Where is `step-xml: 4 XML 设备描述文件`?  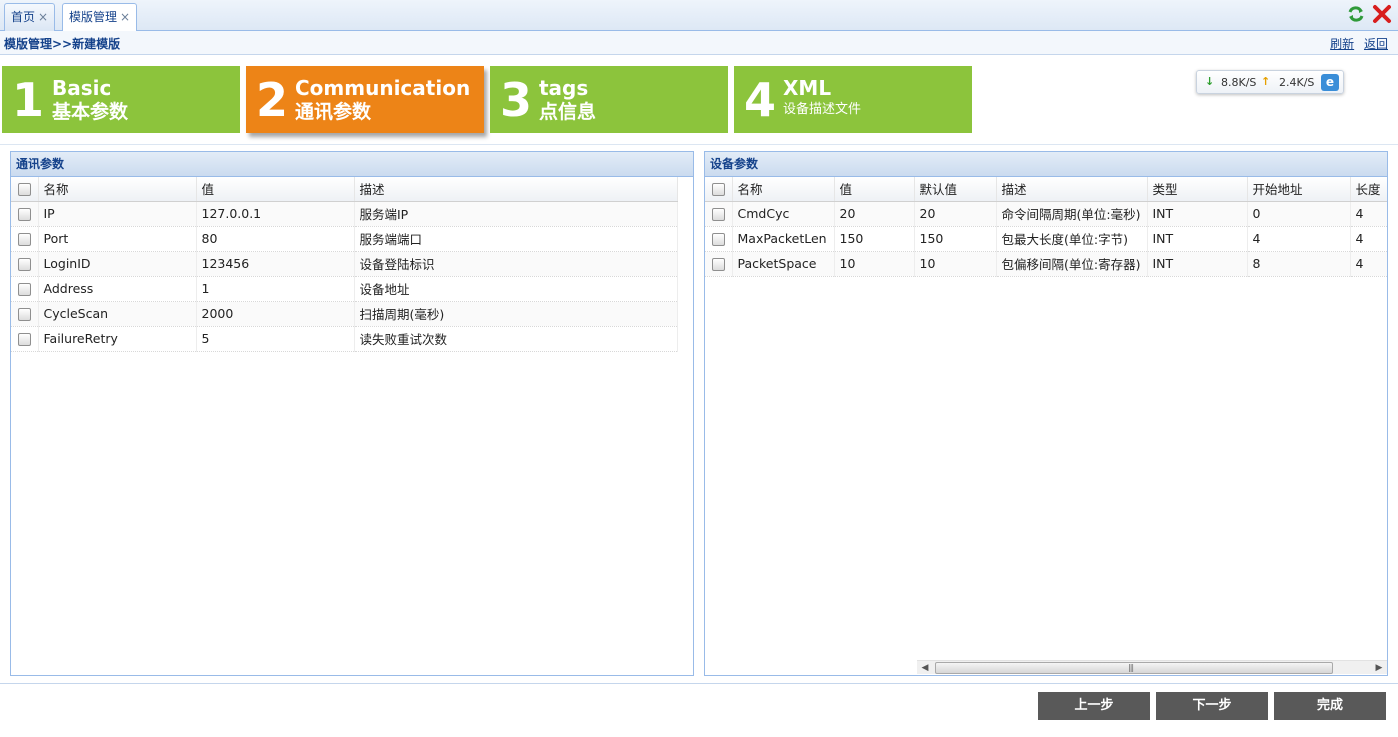 step-xml: 4 XML 设备描述文件 is located at coordinates (853, 99).